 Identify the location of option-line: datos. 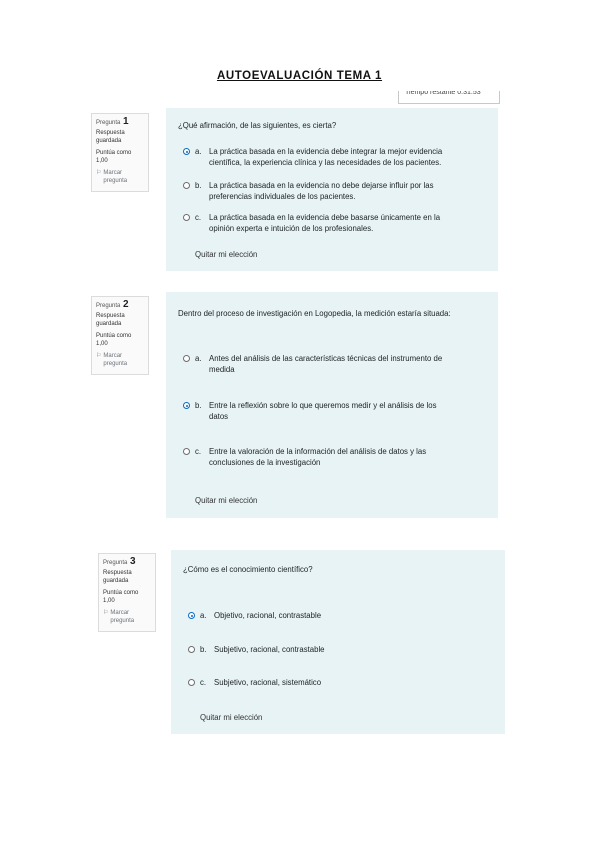
(219, 416).